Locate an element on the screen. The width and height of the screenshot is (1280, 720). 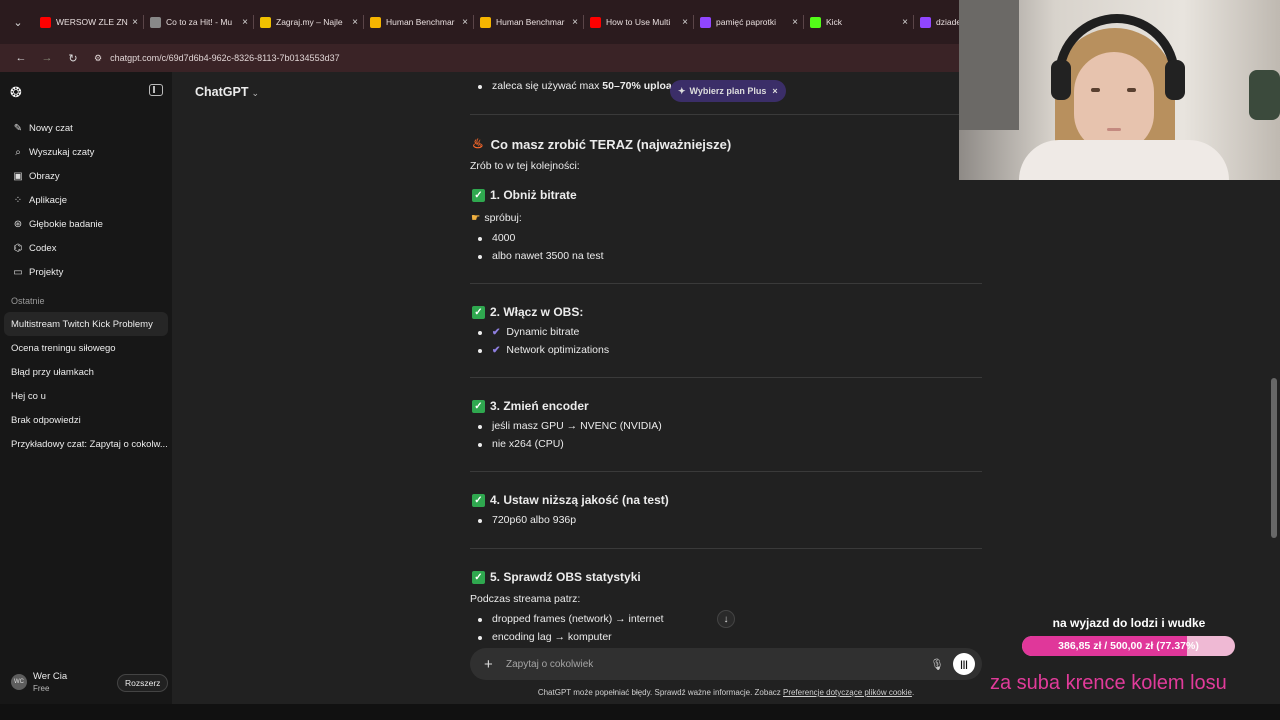
sidebar-nav-item: ⌕ Wyszukaj czaty is located at coordinates (86, 152).